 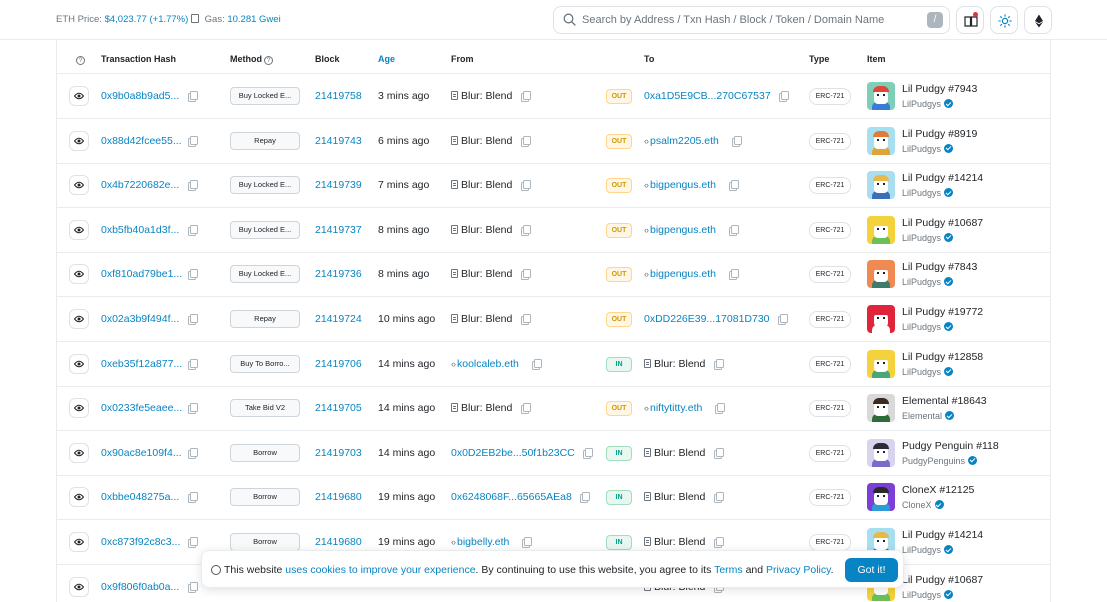 What do you see at coordinates (513, 453) in the screenshot?
I see `address-link: 0x0D2EB2be...50f1b23CC` at bounding box center [513, 453].